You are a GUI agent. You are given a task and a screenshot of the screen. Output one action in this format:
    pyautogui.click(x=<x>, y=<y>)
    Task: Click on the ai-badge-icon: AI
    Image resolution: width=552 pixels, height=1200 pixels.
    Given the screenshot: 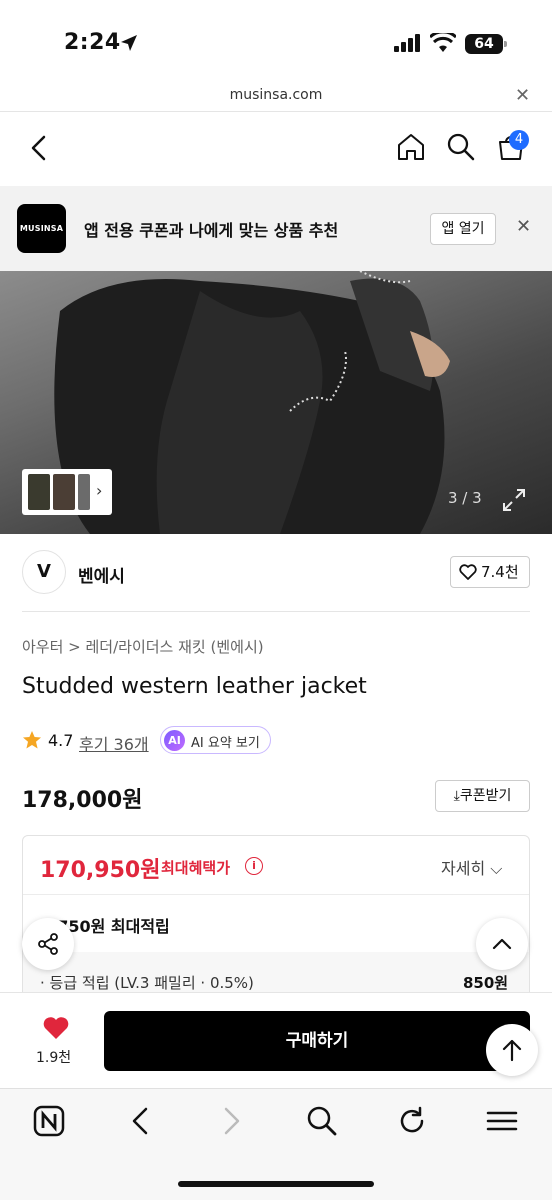 What is the action you would take?
    pyautogui.click(x=174, y=740)
    